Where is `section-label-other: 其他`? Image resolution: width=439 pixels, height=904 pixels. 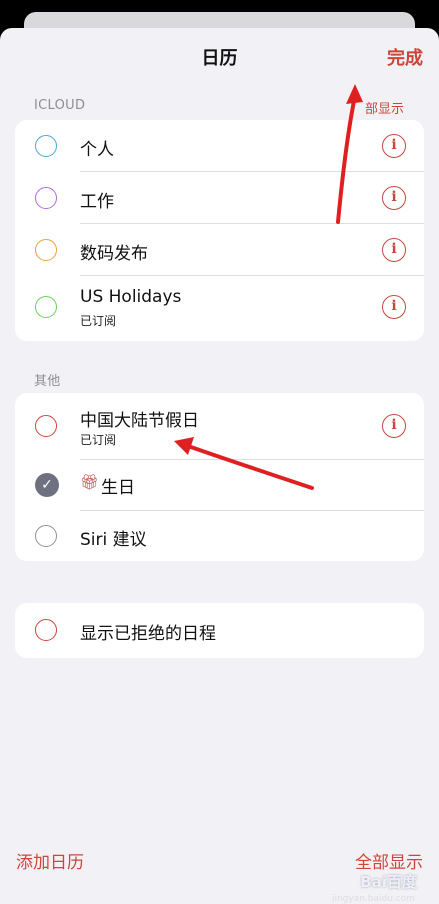 section-label-other: 其他 is located at coordinates (47, 381).